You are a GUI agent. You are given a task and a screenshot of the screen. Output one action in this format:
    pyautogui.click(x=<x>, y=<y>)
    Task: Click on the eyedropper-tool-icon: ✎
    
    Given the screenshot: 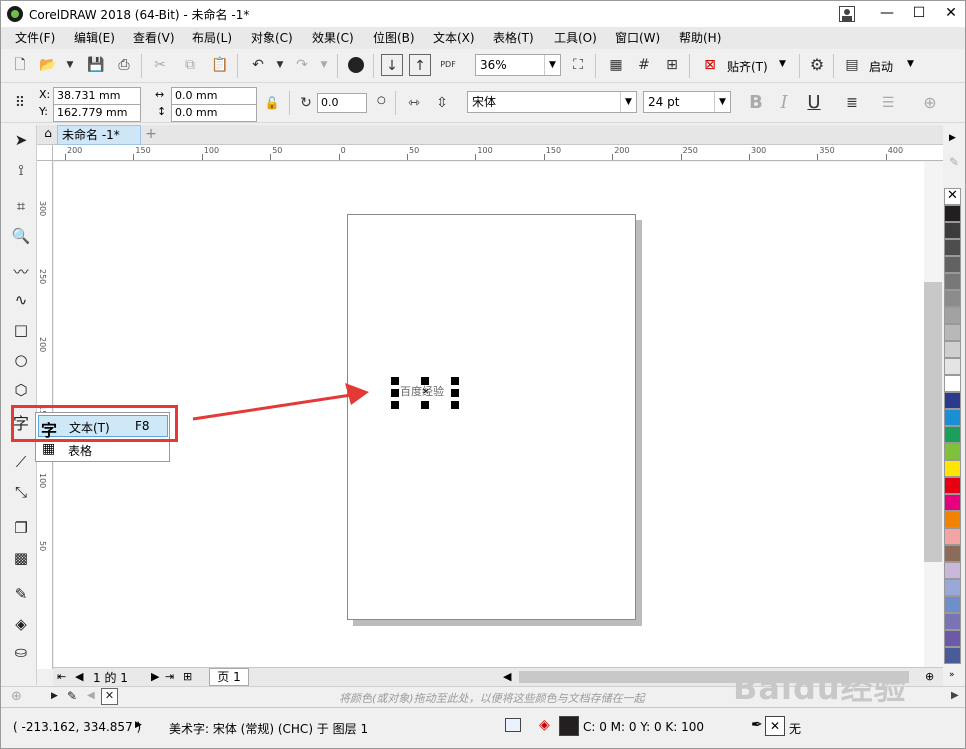 What is the action you would take?
    pyautogui.click(x=21, y=594)
    